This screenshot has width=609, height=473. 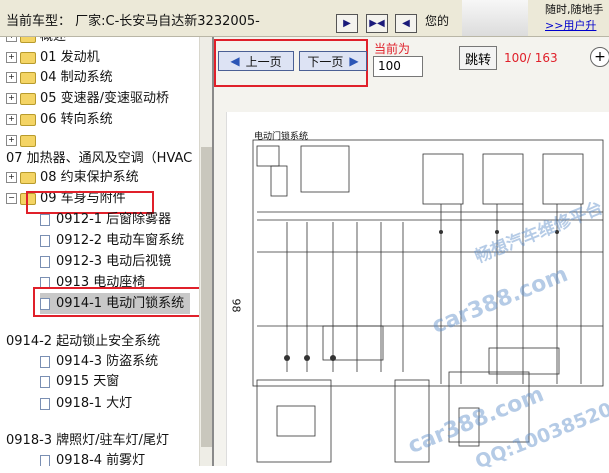 I want to click on zoom-in-button: +, so click(x=599, y=57).